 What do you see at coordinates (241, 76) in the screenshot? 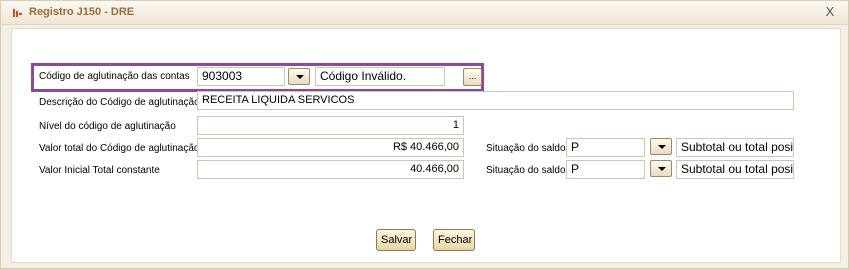
I see `codigo-input: 903003` at bounding box center [241, 76].